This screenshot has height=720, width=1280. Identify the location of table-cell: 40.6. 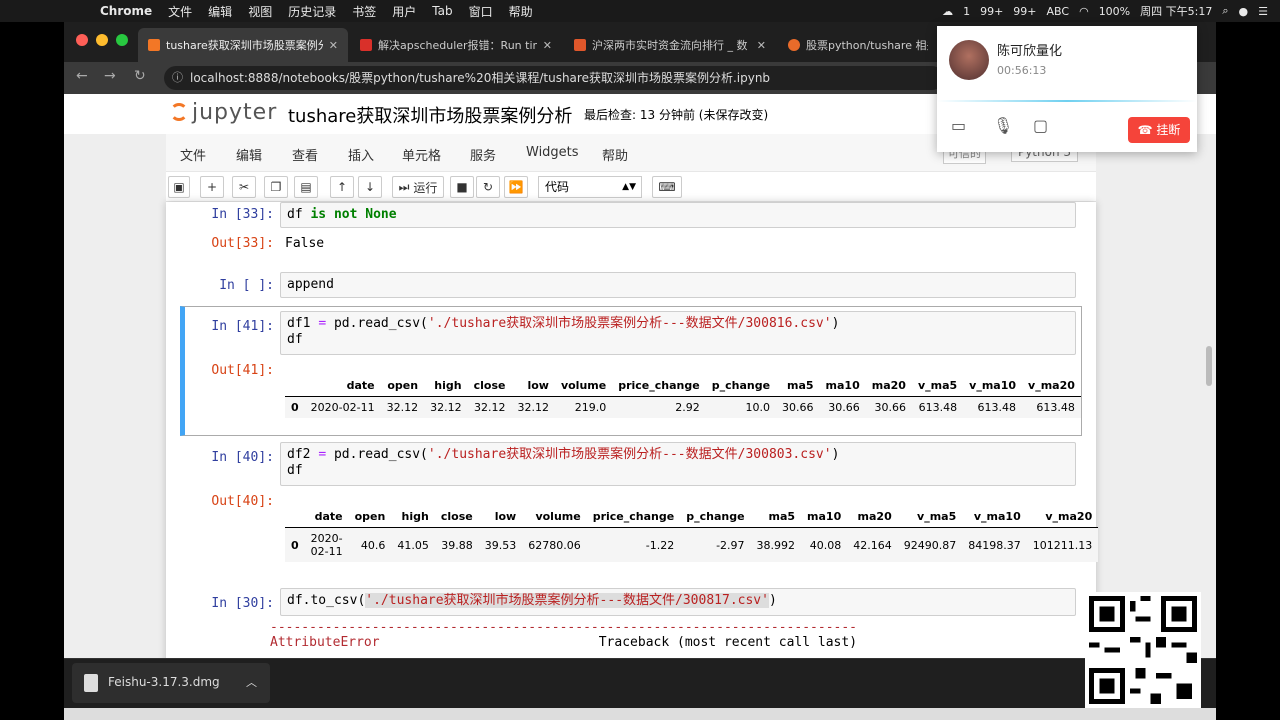
(373, 545).